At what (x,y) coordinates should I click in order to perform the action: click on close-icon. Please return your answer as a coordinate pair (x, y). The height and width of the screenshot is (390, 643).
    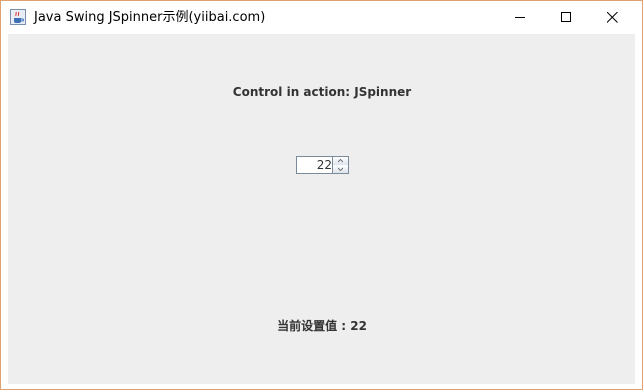
    Looking at the image, I should click on (612, 17).